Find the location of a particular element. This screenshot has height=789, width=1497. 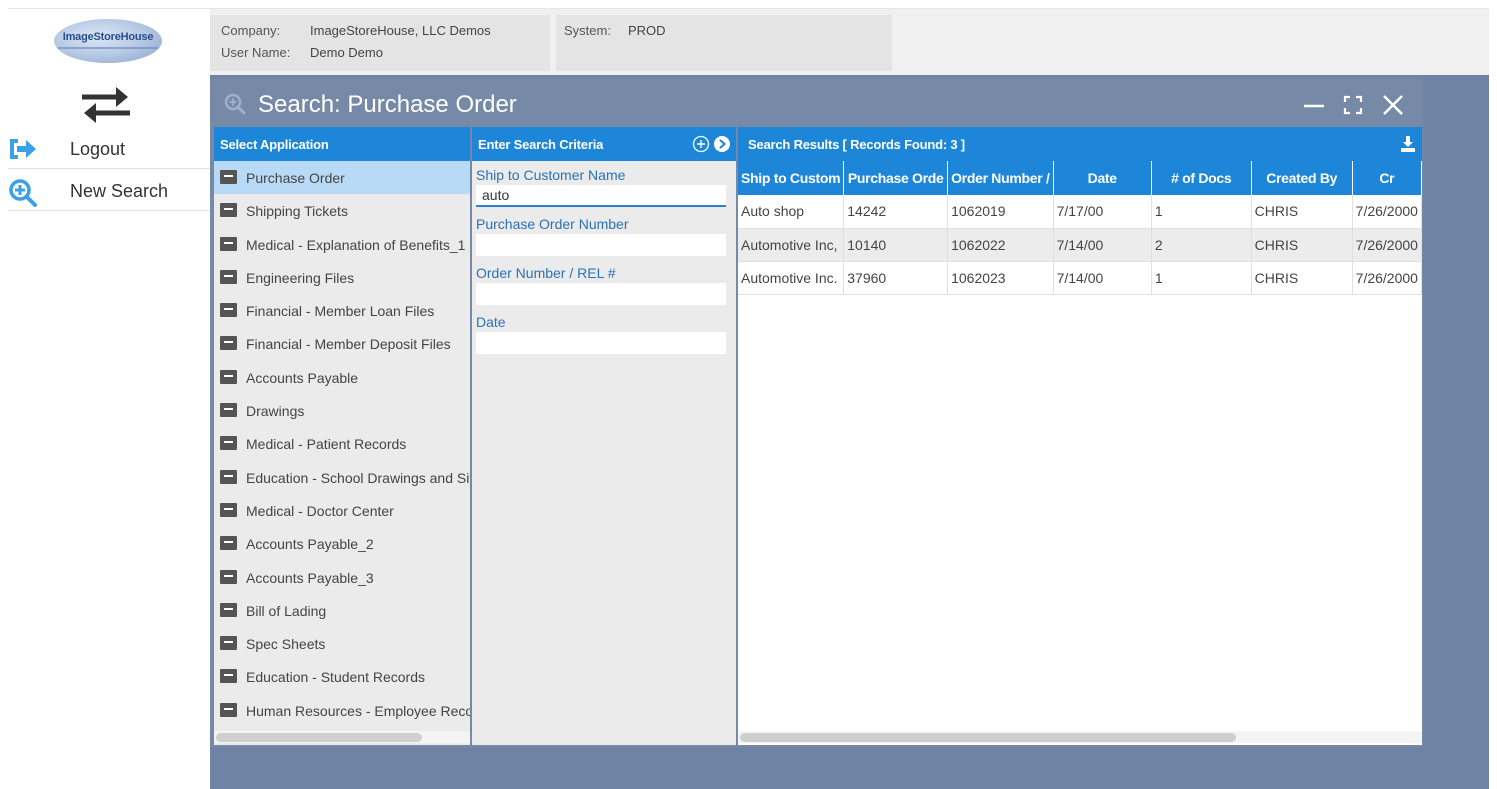

results-cell: 7/17/00 is located at coordinates (1102, 212).